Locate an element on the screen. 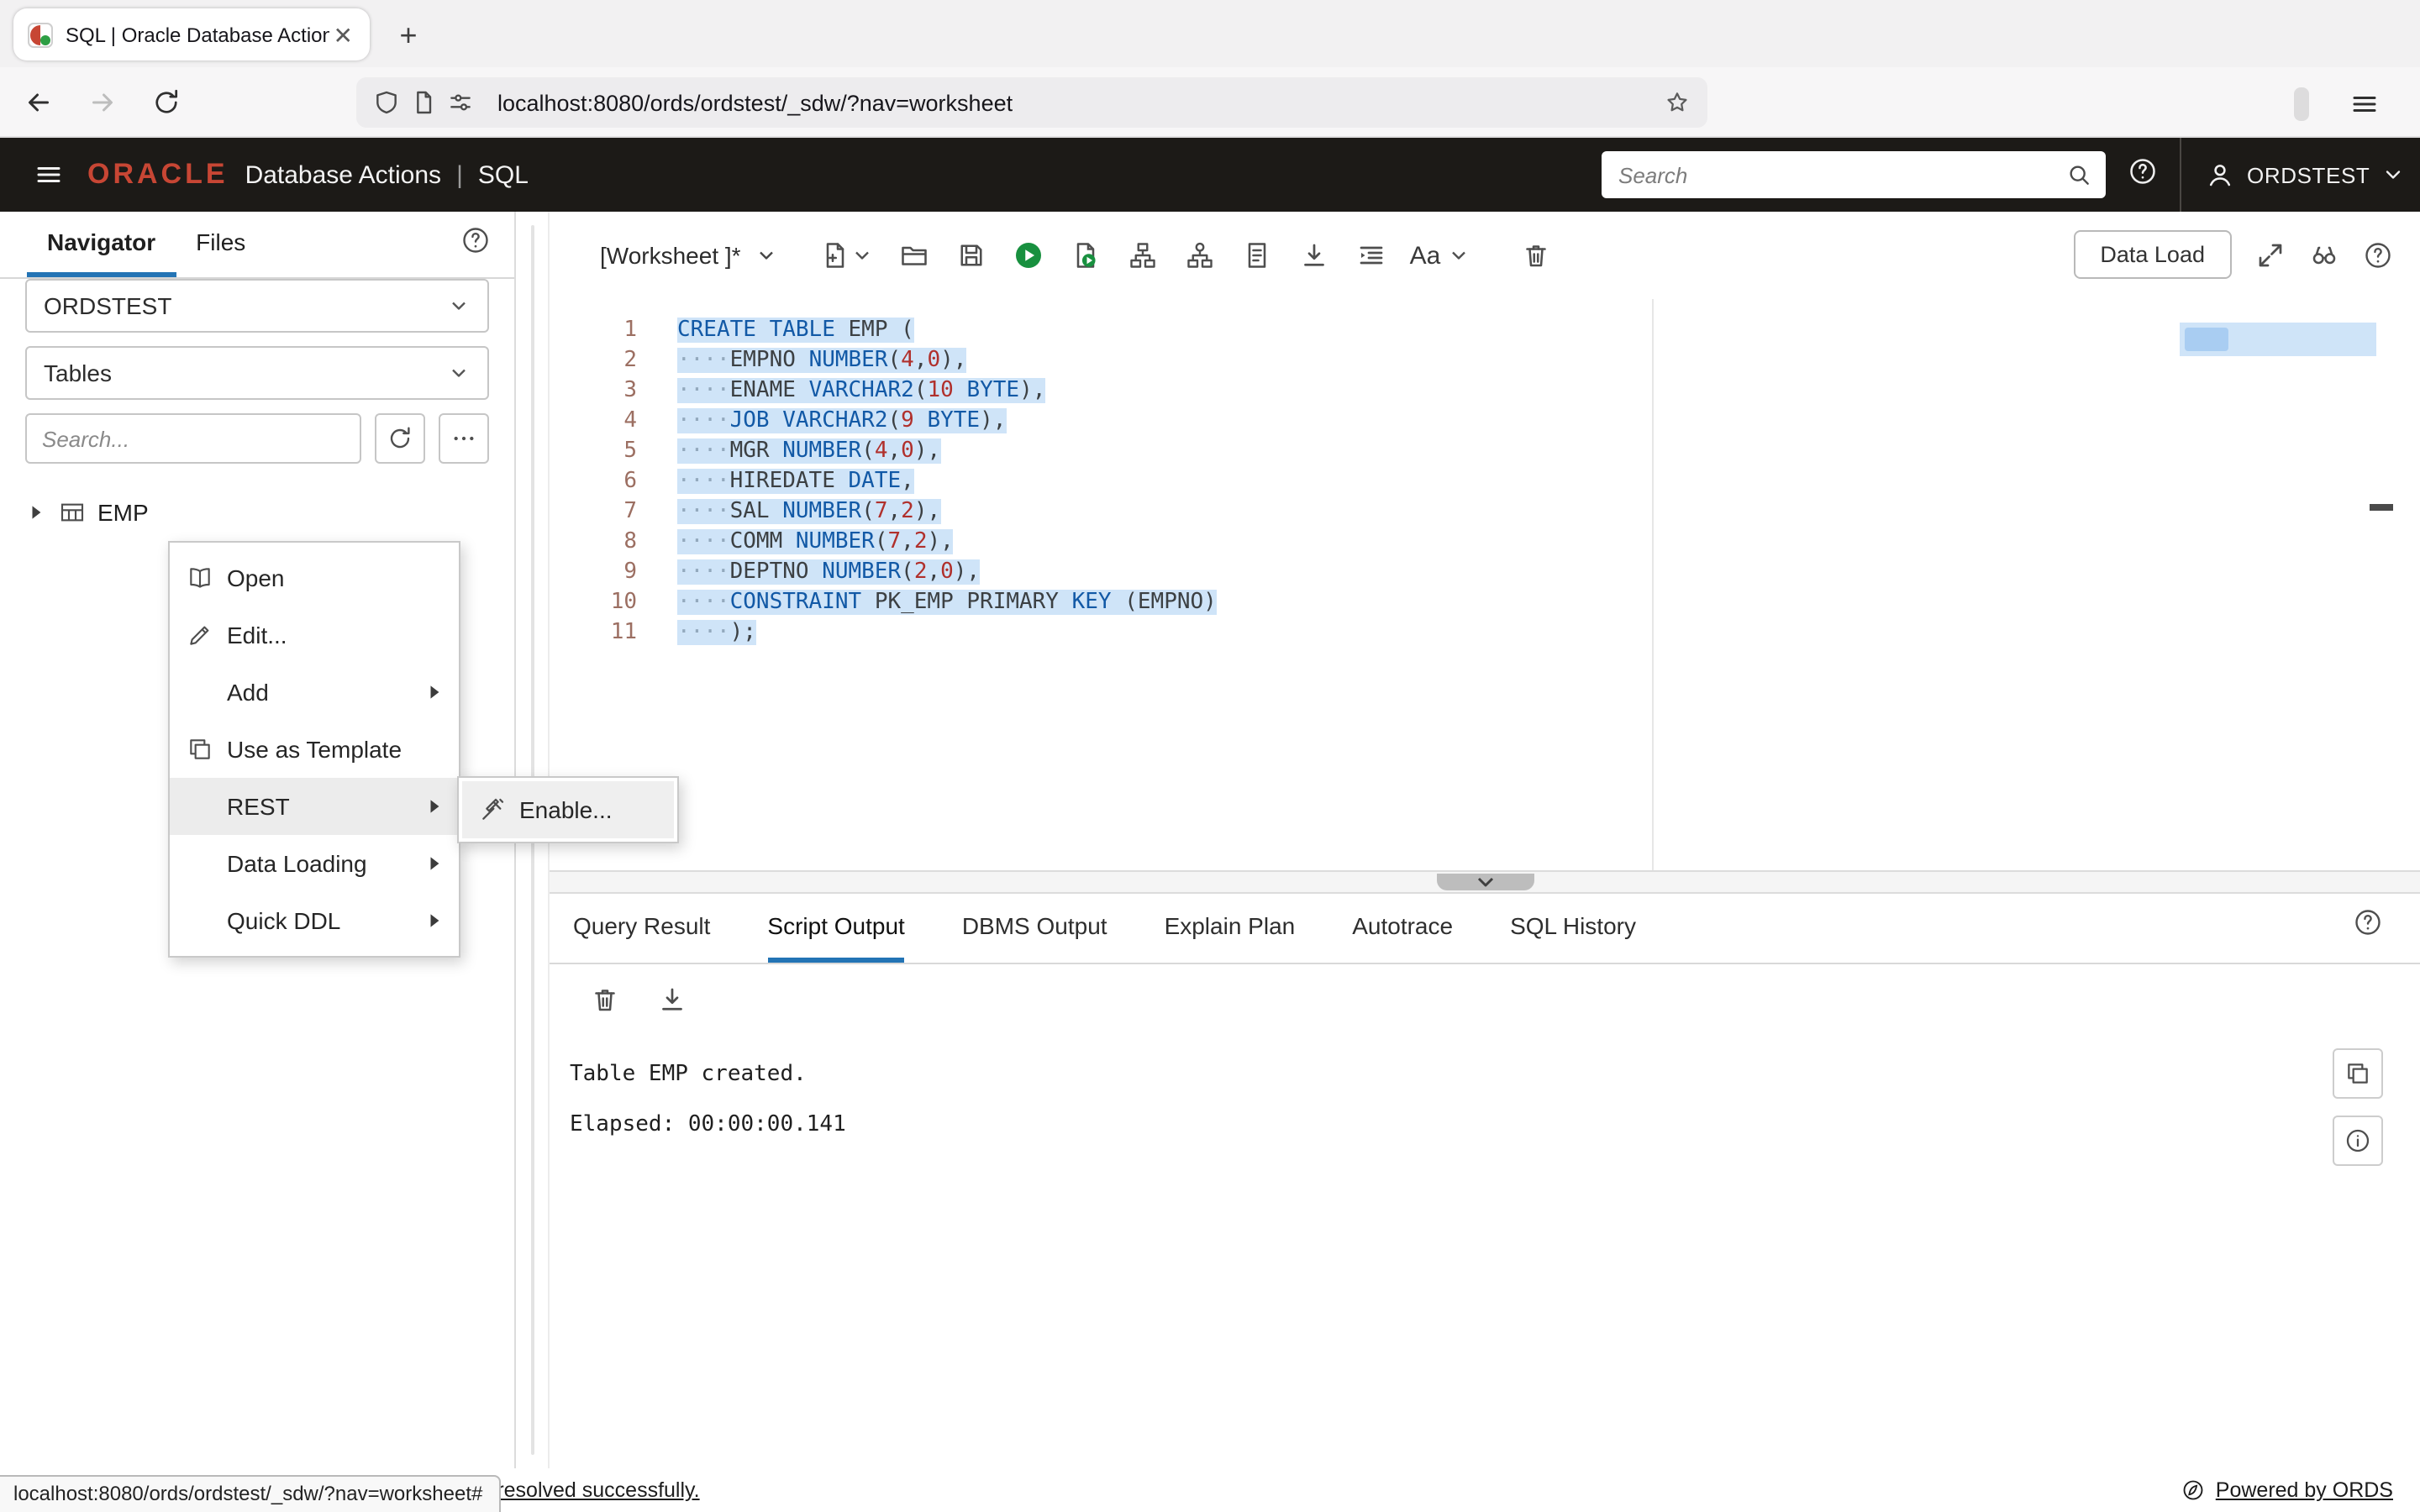  user-menu: ORDSTEST is located at coordinates (2305, 175).